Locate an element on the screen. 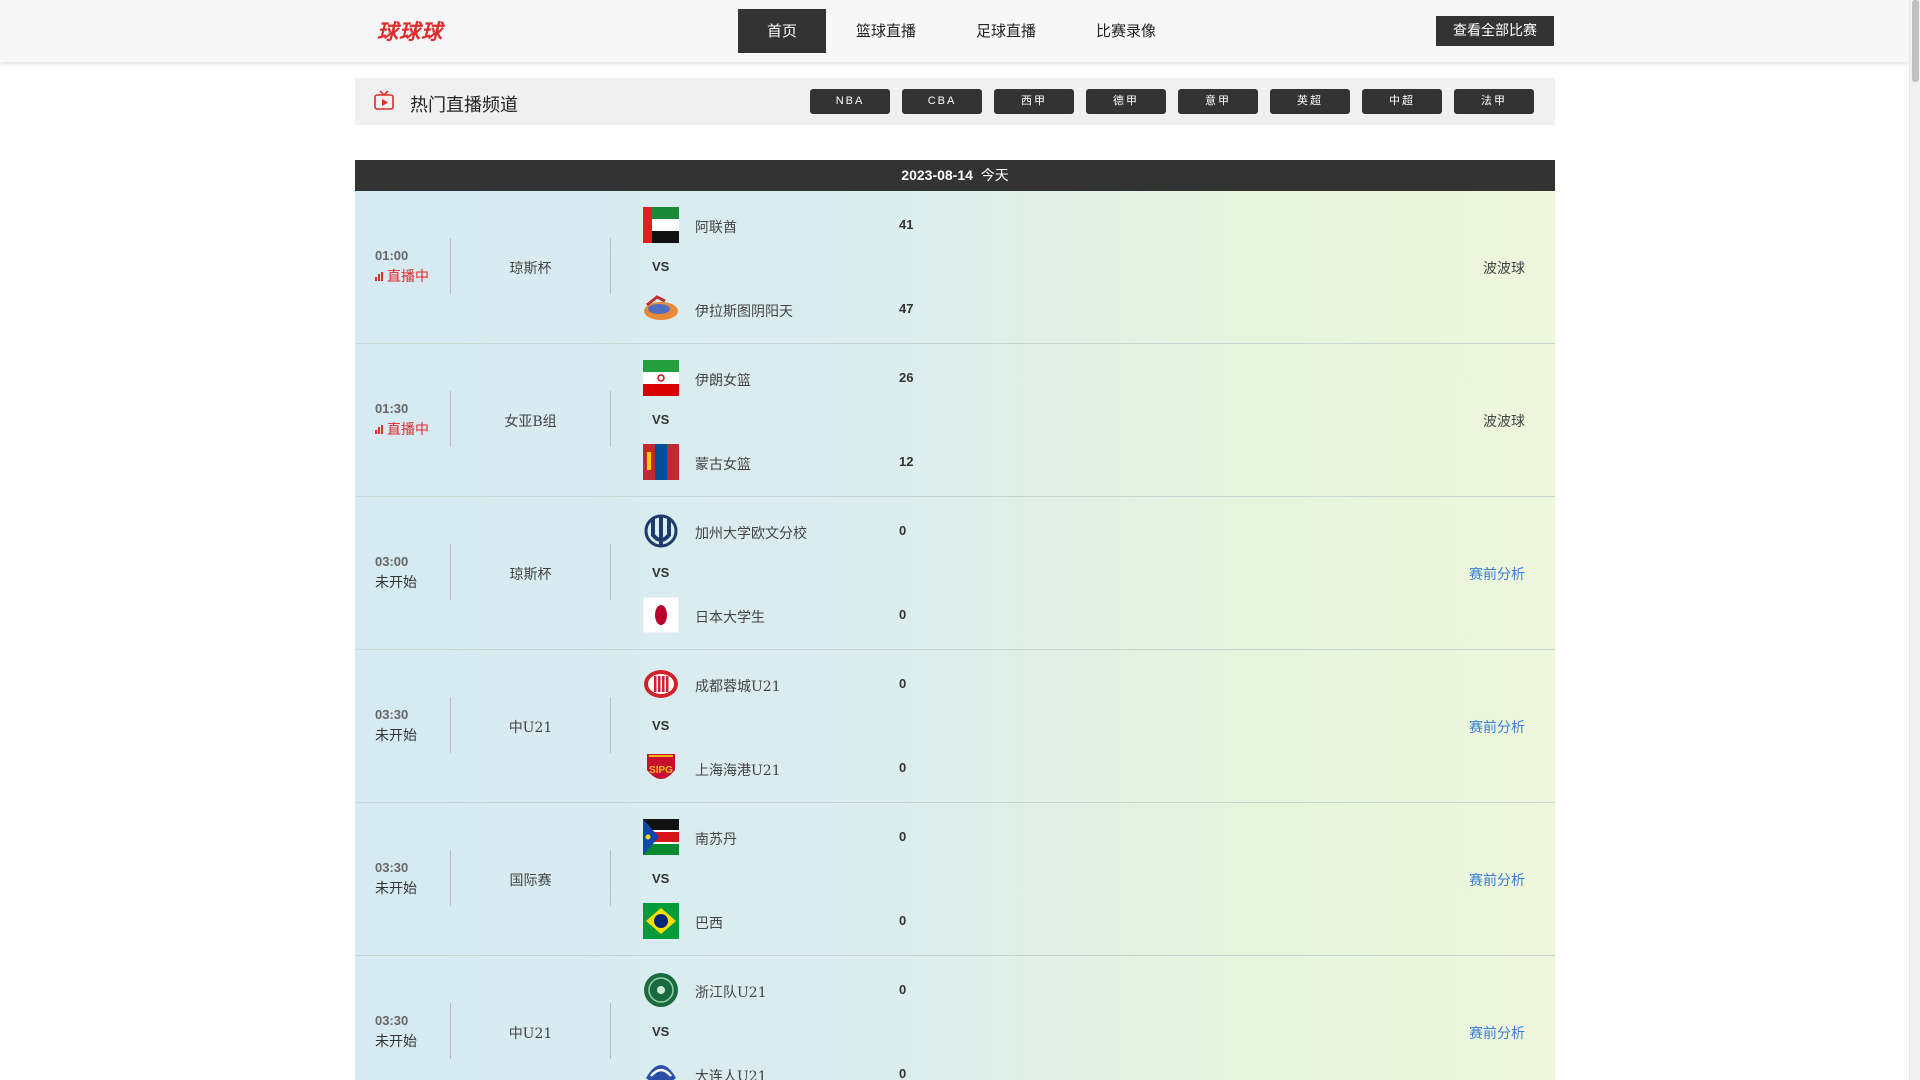  match-league: 女亚B组 is located at coordinates (530, 421).